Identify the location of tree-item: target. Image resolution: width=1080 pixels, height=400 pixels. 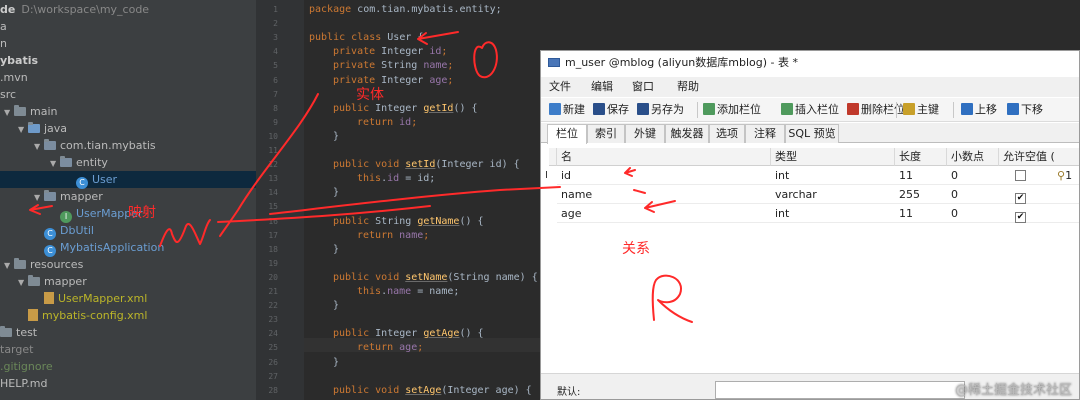
(128, 349).